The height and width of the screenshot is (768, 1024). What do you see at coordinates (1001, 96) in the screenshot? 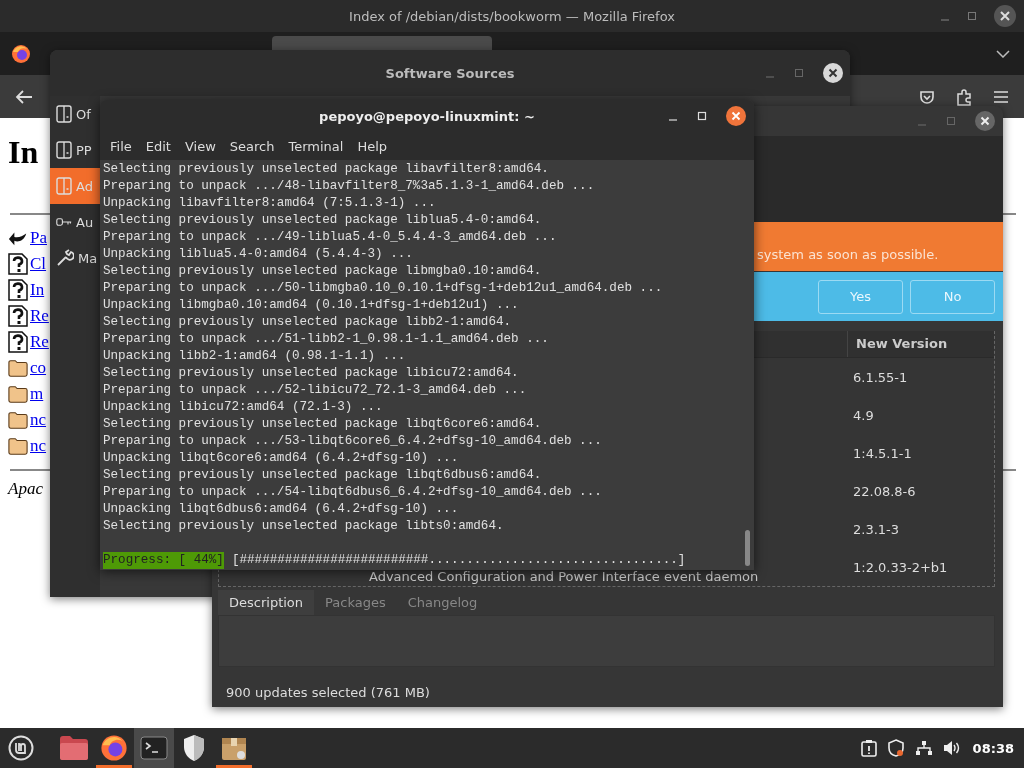
I see `menu-icon` at bounding box center [1001, 96].